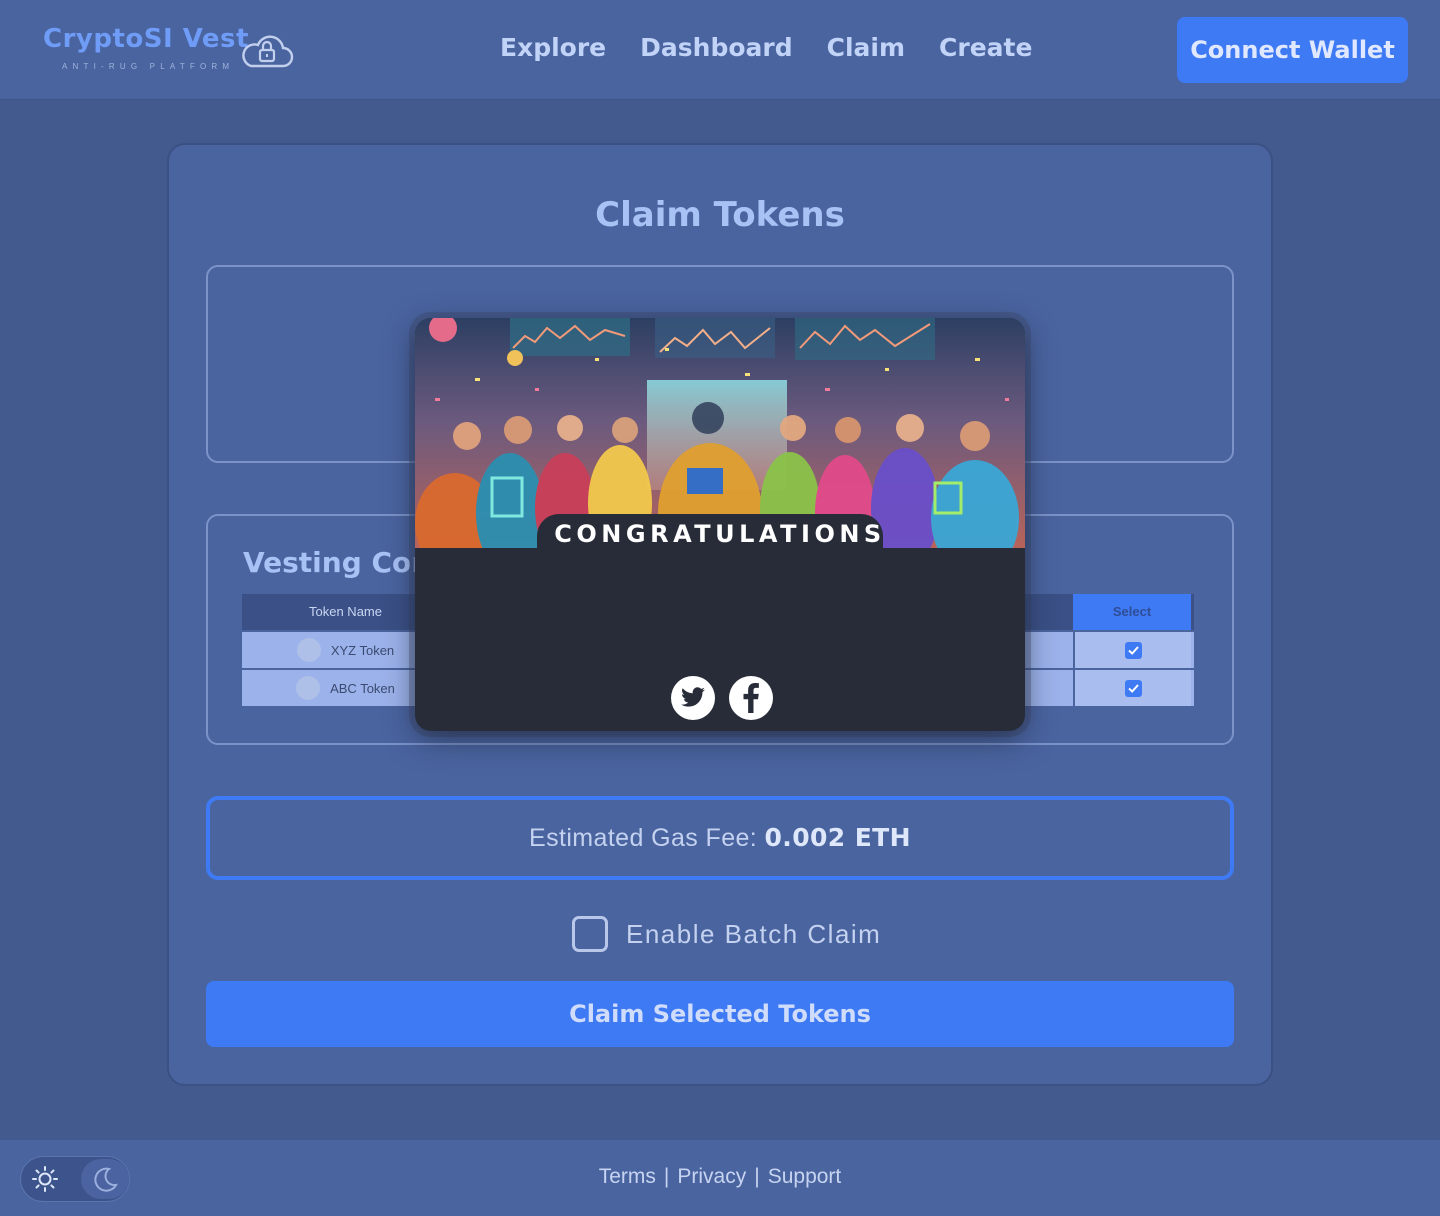 The image size is (1440, 1216). What do you see at coordinates (553, 47) in the screenshot?
I see `nav-explore: Explore` at bounding box center [553, 47].